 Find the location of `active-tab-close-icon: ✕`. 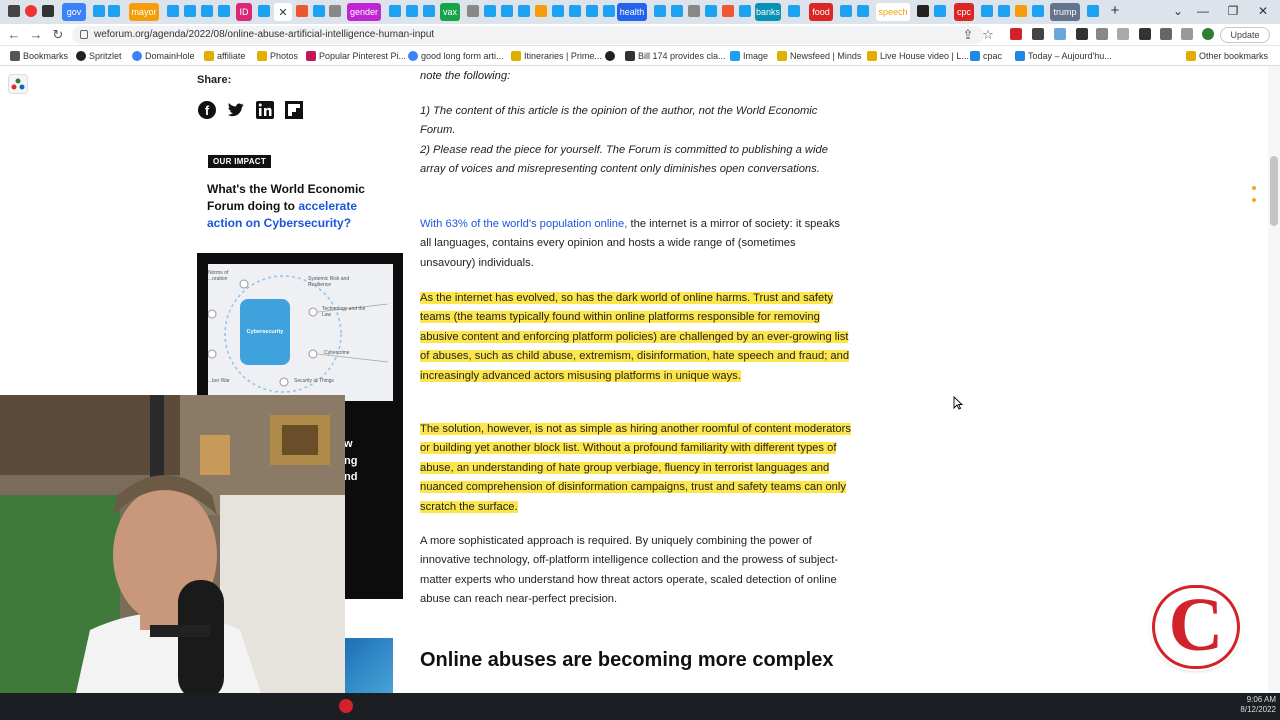

active-tab-close-icon: ✕ is located at coordinates (283, 12).